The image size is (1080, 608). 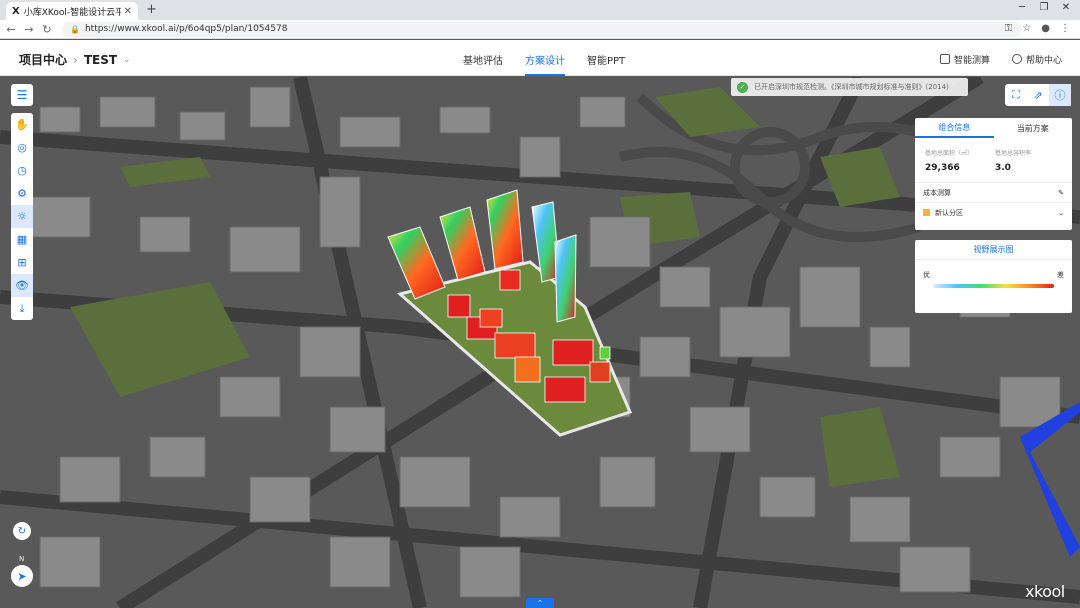 I want to click on star-icon: ☆, so click(x=1026, y=28).